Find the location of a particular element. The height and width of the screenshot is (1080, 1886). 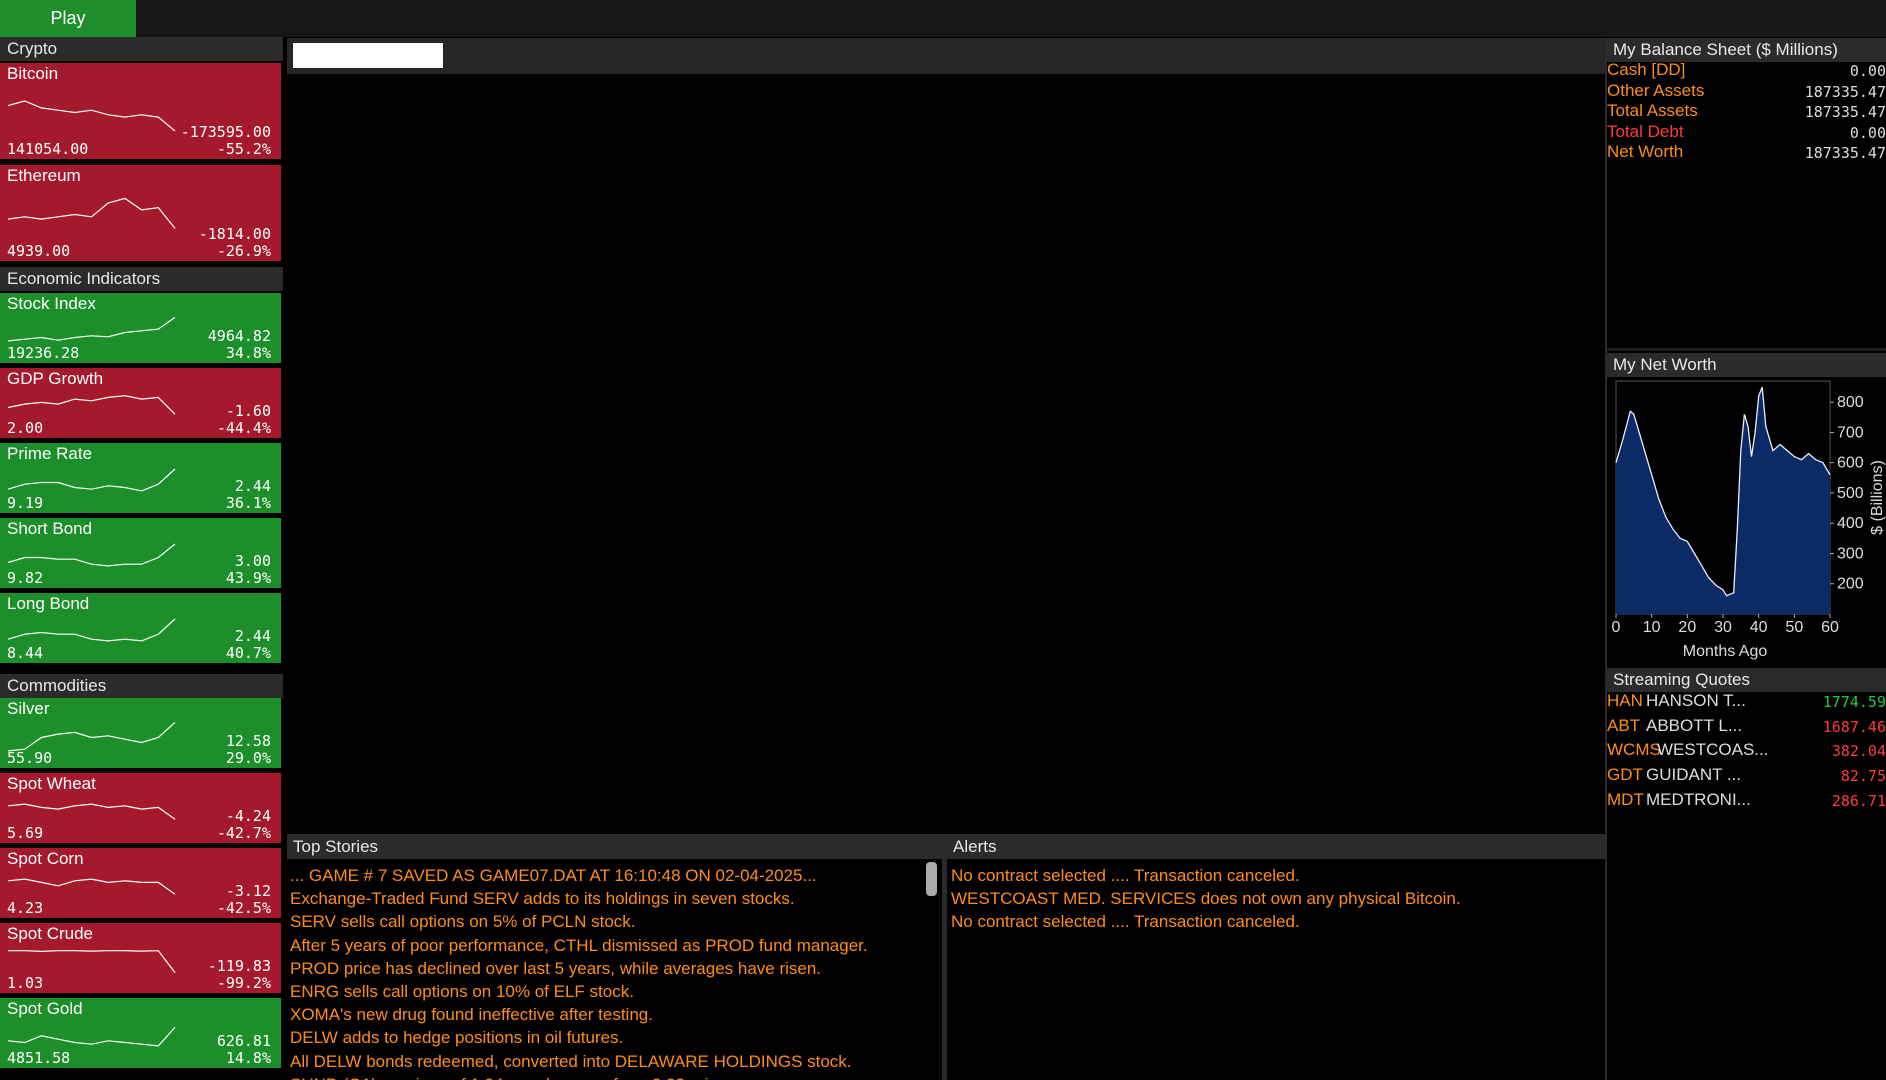

ticker-value: 1.03 is located at coordinates (25, 983).